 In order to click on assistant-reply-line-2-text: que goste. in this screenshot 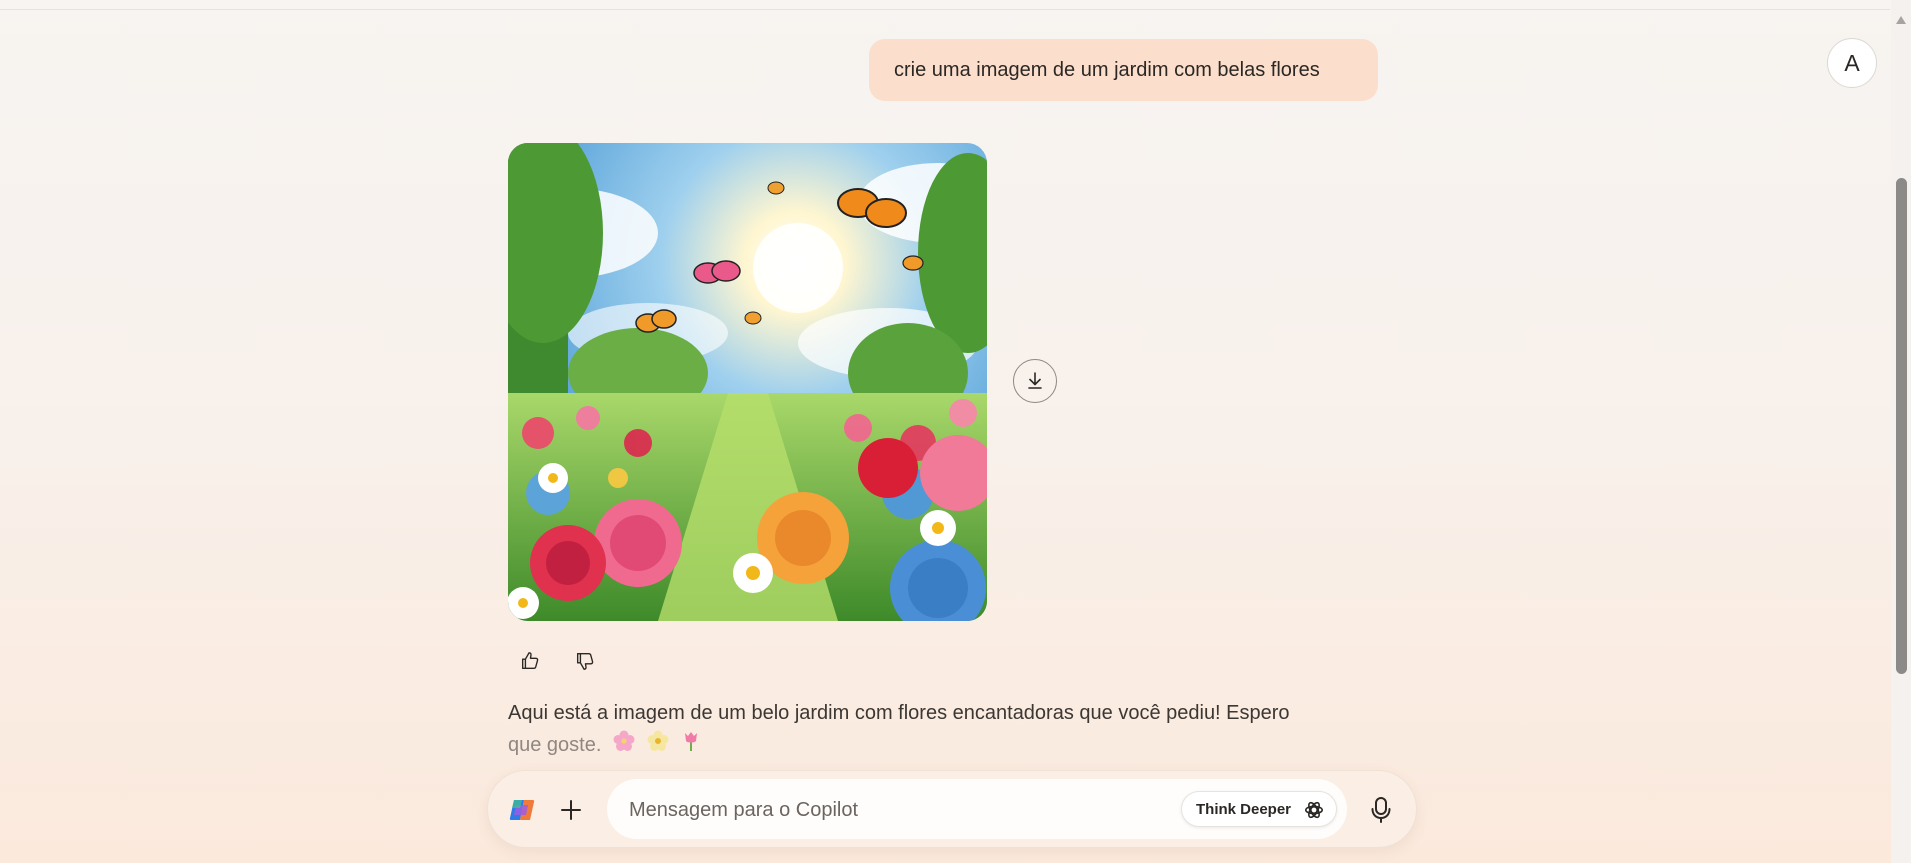, I will do `click(555, 745)`.